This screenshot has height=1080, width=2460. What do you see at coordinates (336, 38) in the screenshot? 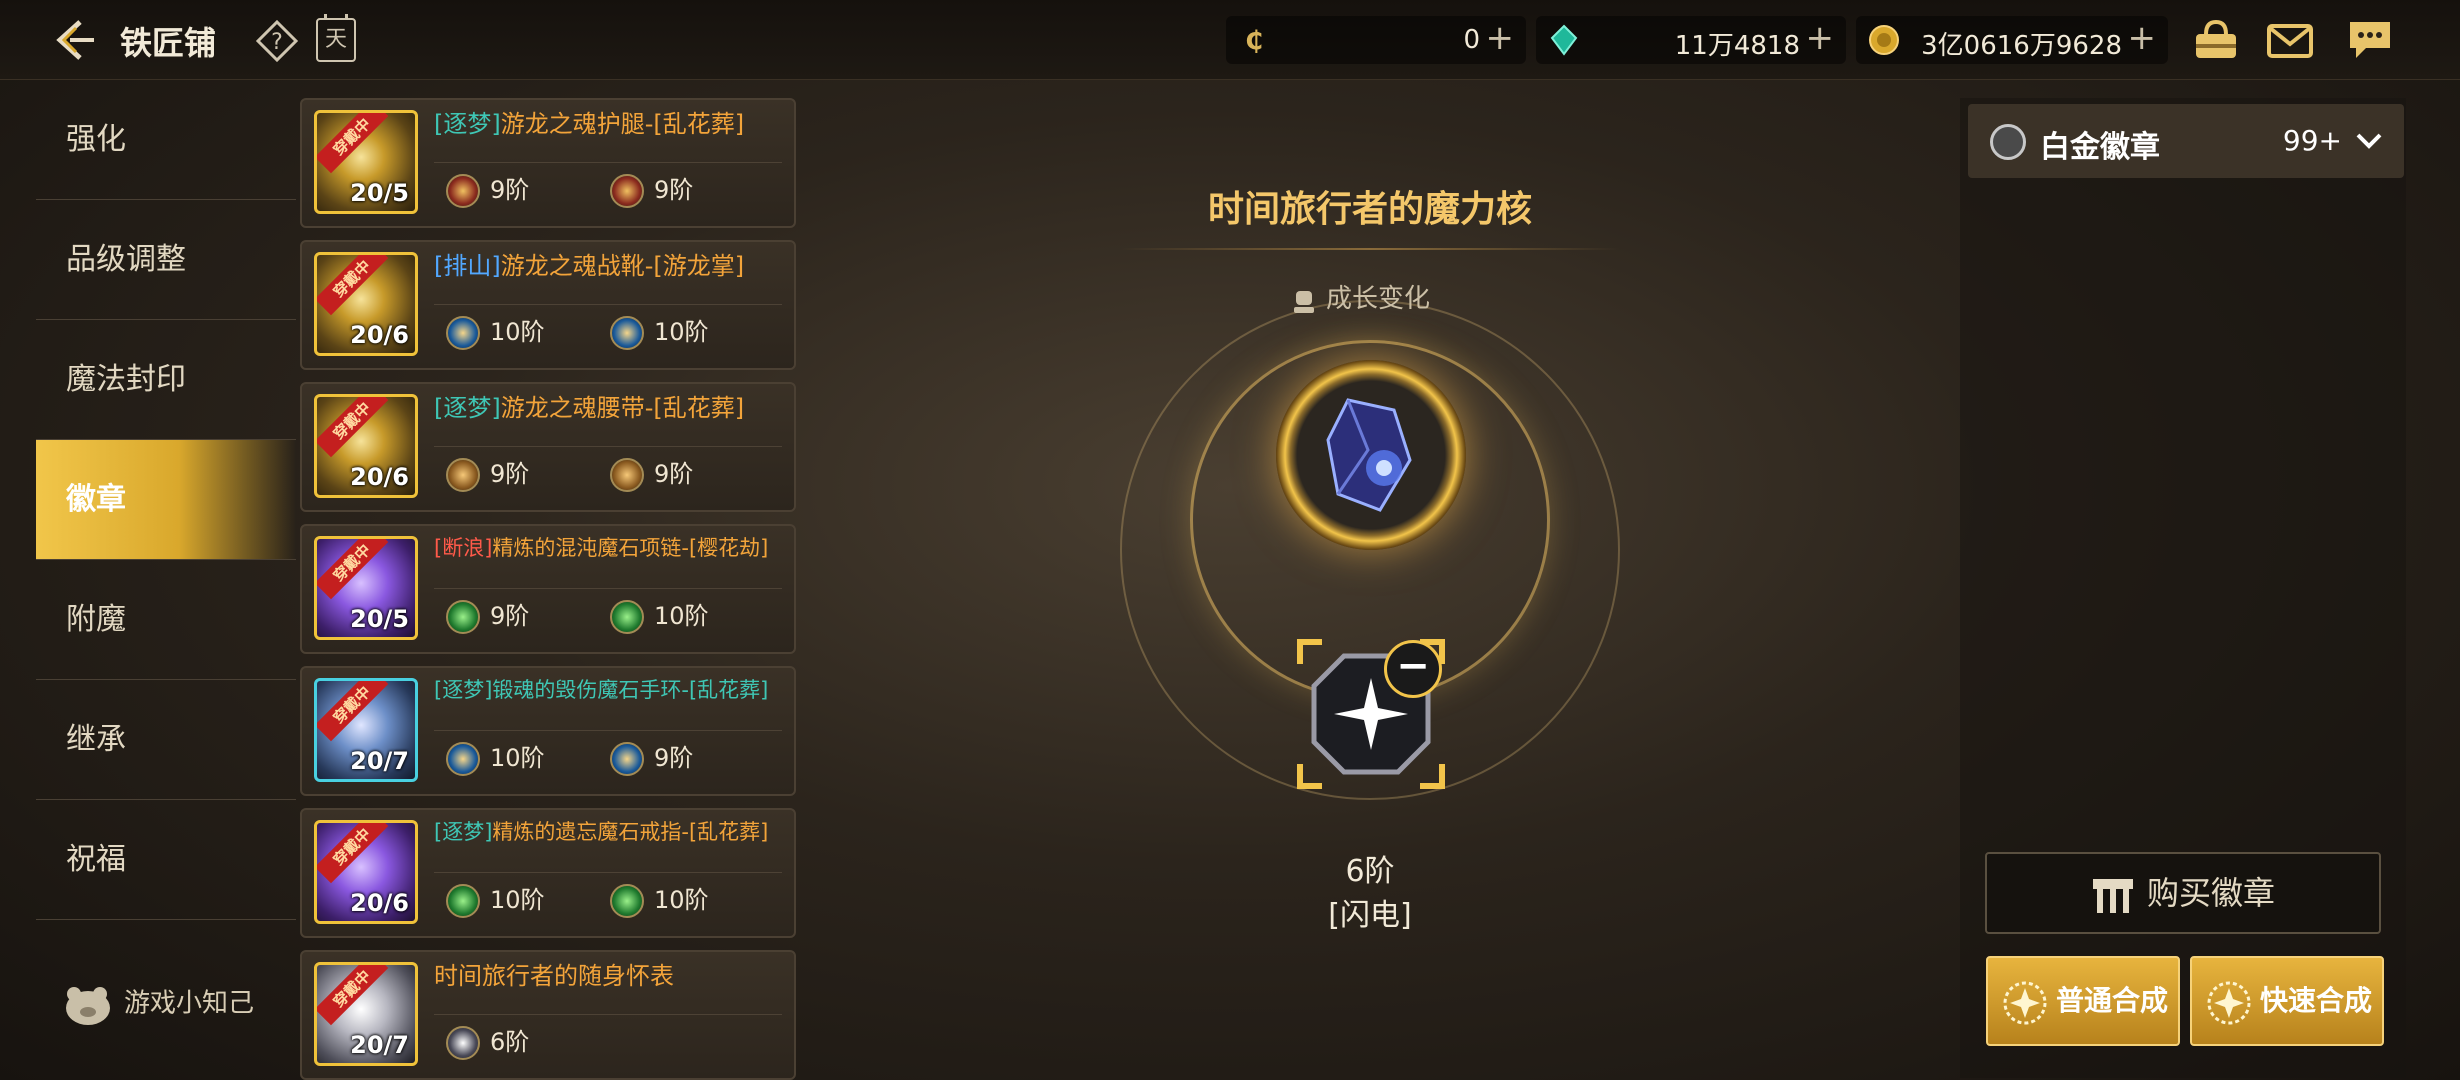
I see `calendar-icon: 天` at bounding box center [336, 38].